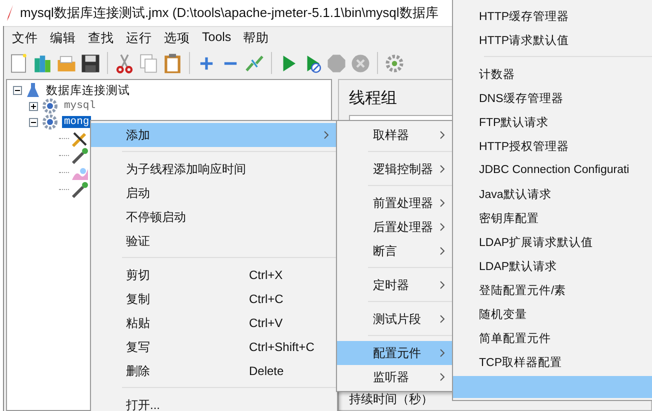 This screenshot has height=411, width=652. What do you see at coordinates (18, 63) in the screenshot?
I see `new-document-icon` at bounding box center [18, 63].